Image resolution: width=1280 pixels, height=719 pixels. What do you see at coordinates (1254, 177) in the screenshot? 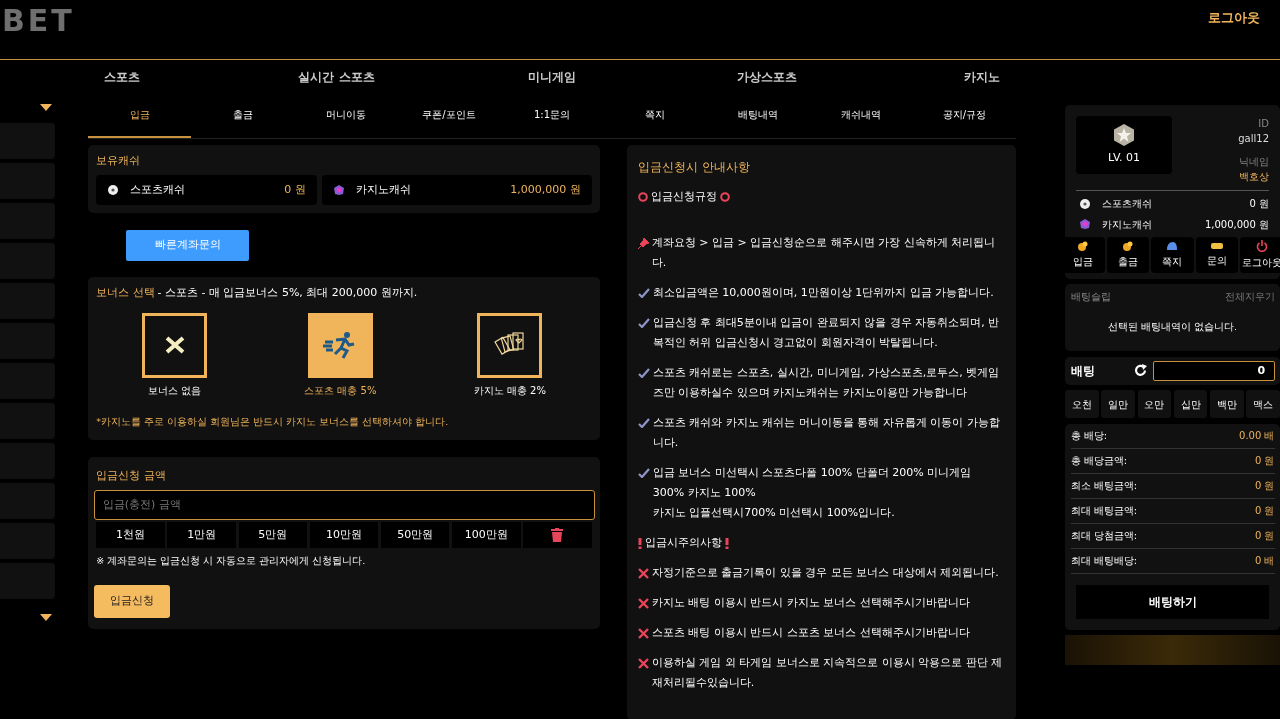
I see `nickname: 백호상` at bounding box center [1254, 177].